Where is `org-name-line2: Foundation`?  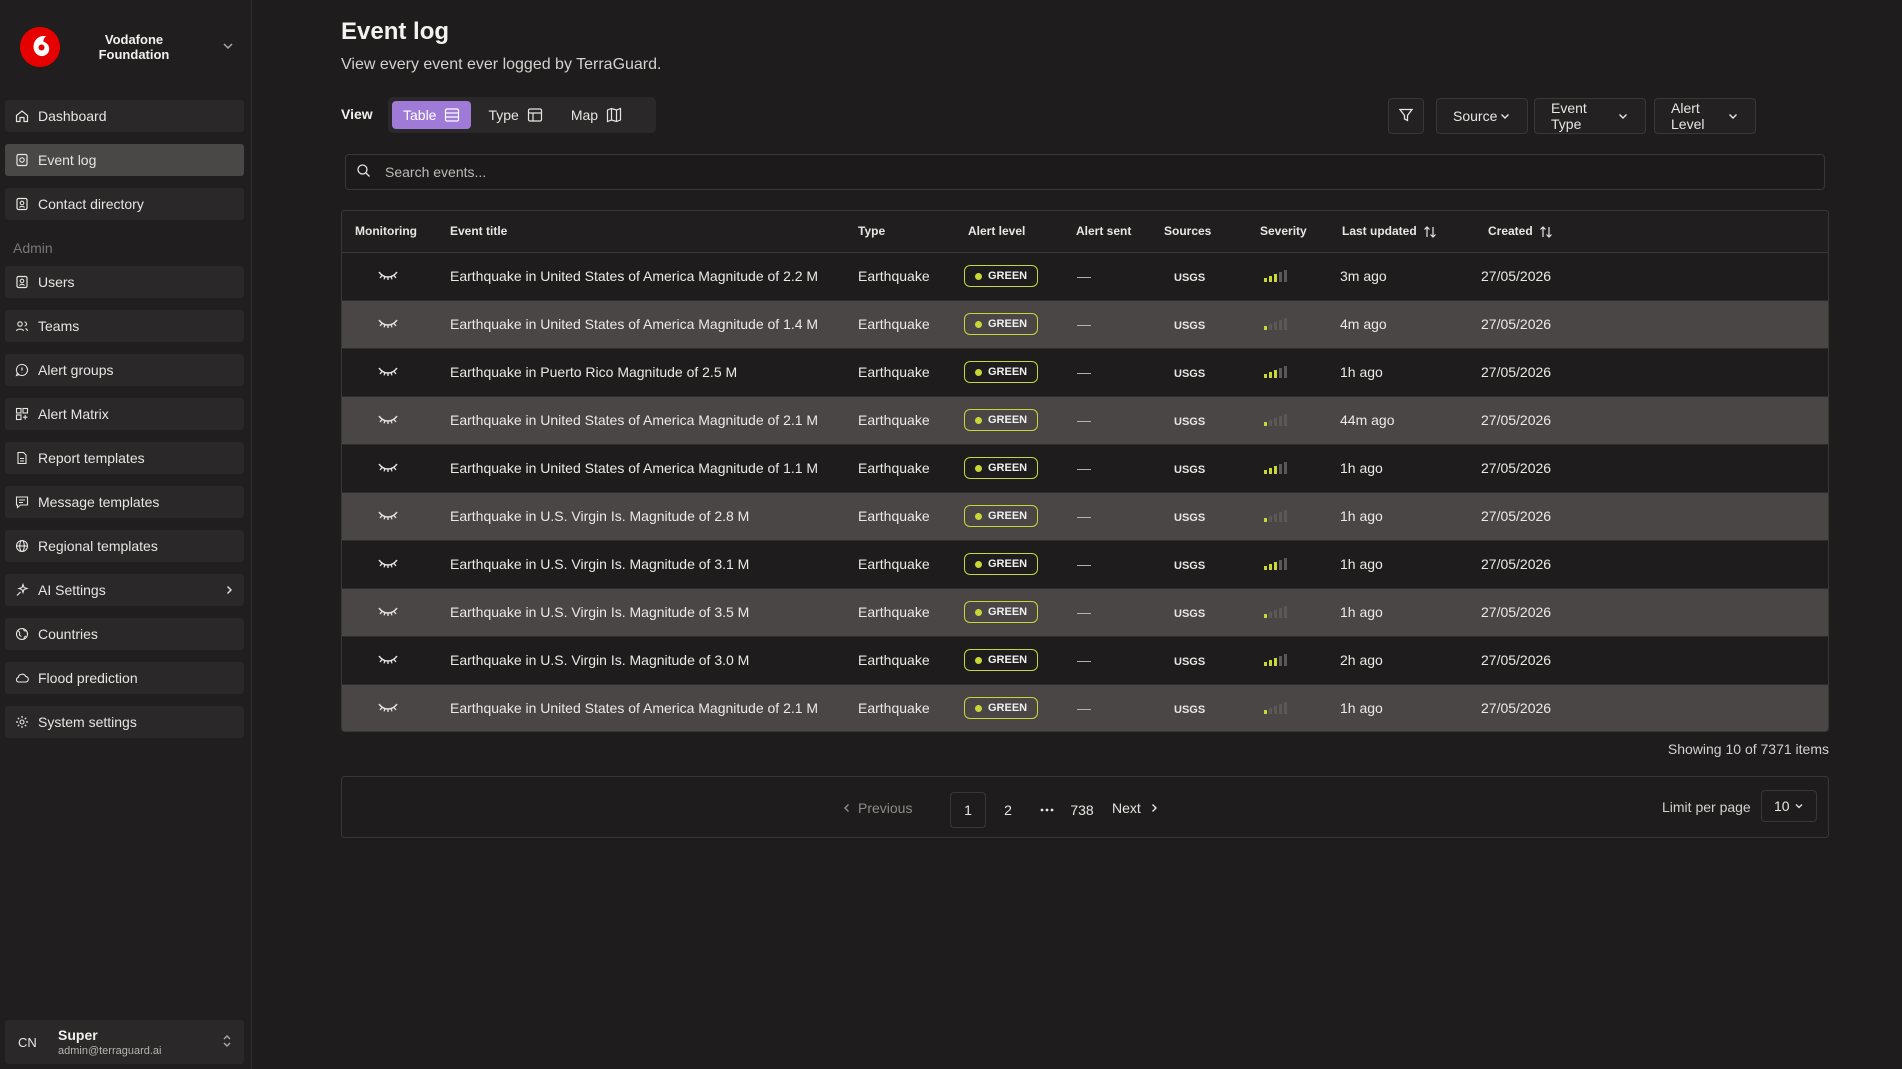 org-name-line2: Foundation is located at coordinates (134, 54).